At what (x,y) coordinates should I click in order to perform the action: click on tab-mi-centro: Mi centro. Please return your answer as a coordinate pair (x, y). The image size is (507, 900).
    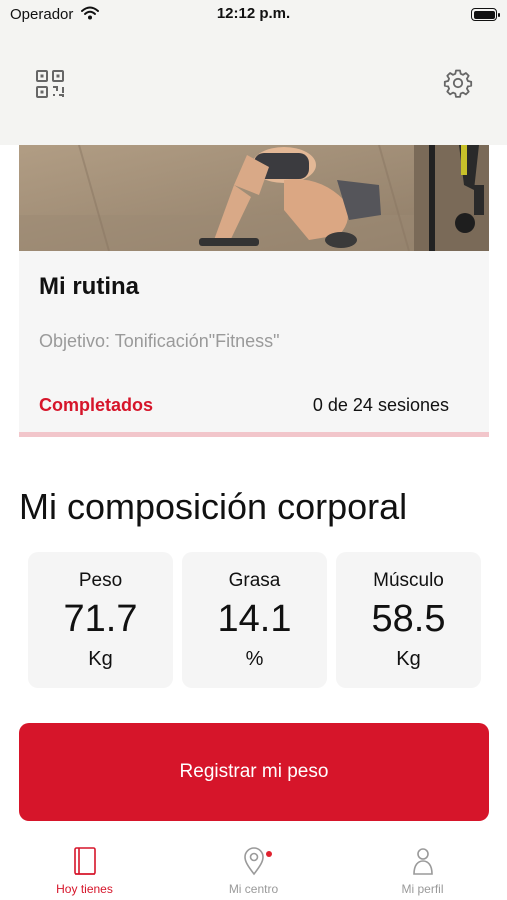
    Looking at the image, I should click on (253, 873).